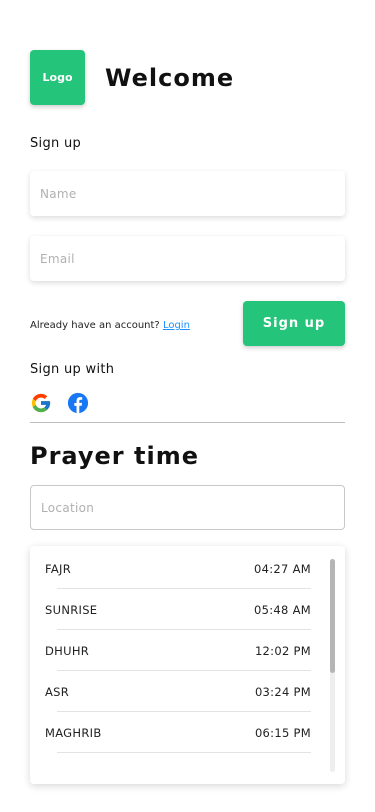  Describe the element at coordinates (41, 403) in the screenshot. I see `google-icon` at that location.